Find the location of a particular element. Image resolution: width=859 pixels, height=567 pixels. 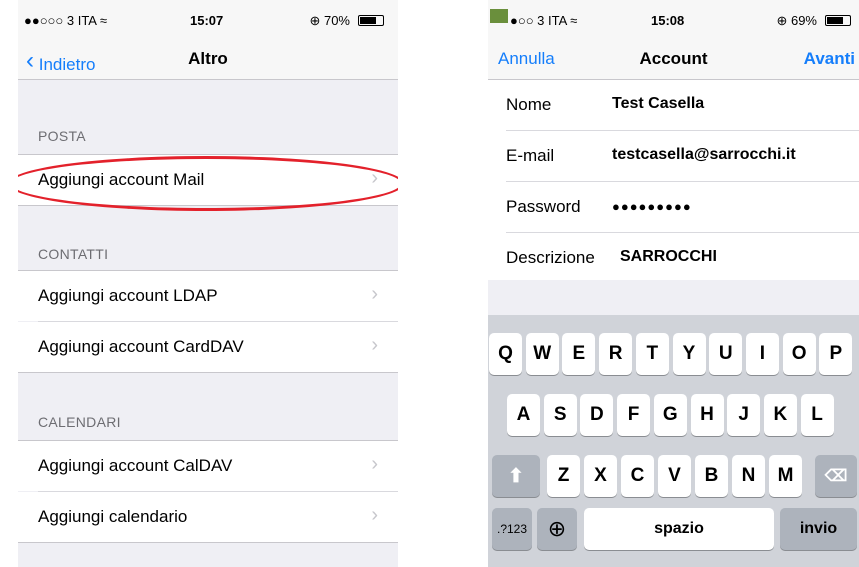

return-key: invio is located at coordinates (818, 529).